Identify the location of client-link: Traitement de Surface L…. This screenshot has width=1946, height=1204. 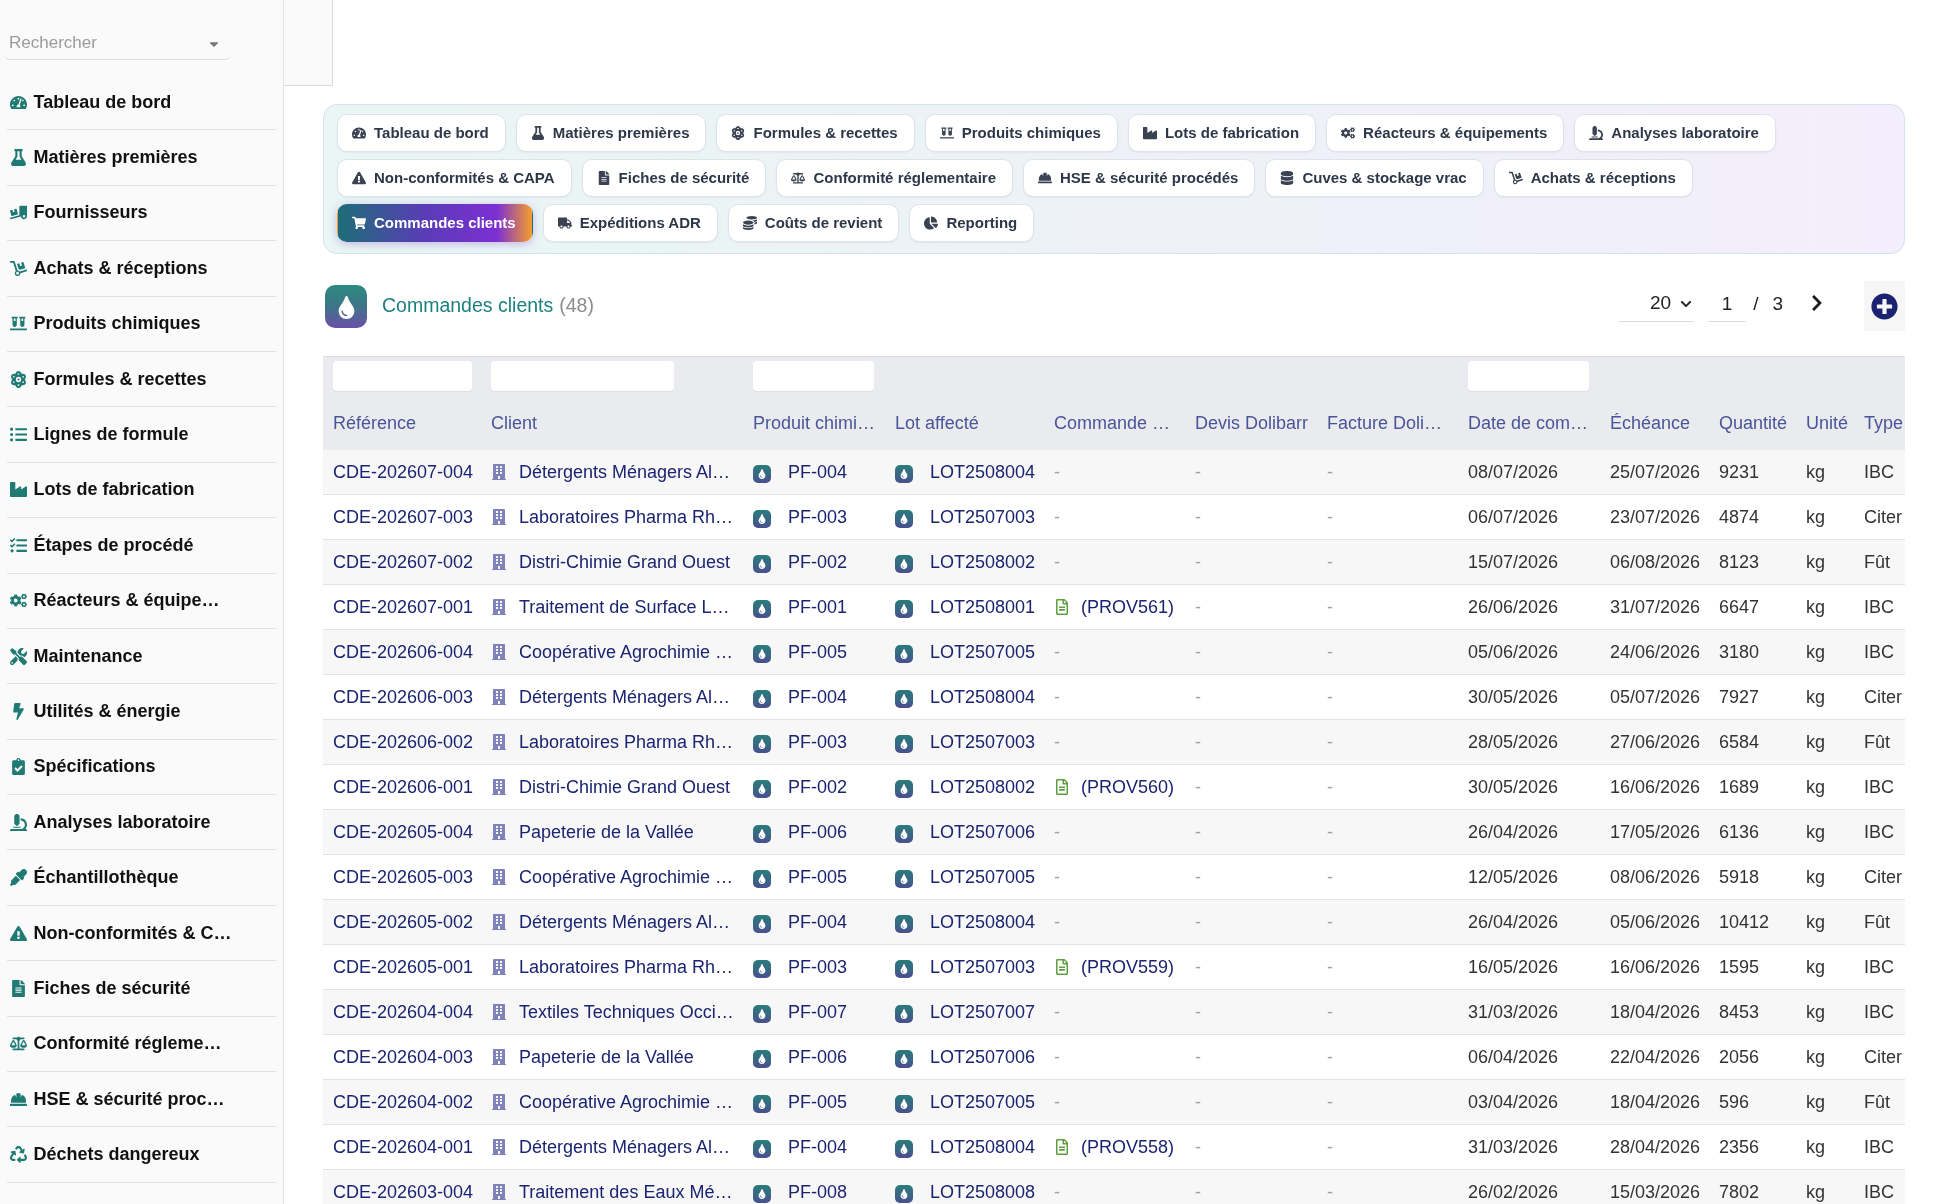
(624, 607).